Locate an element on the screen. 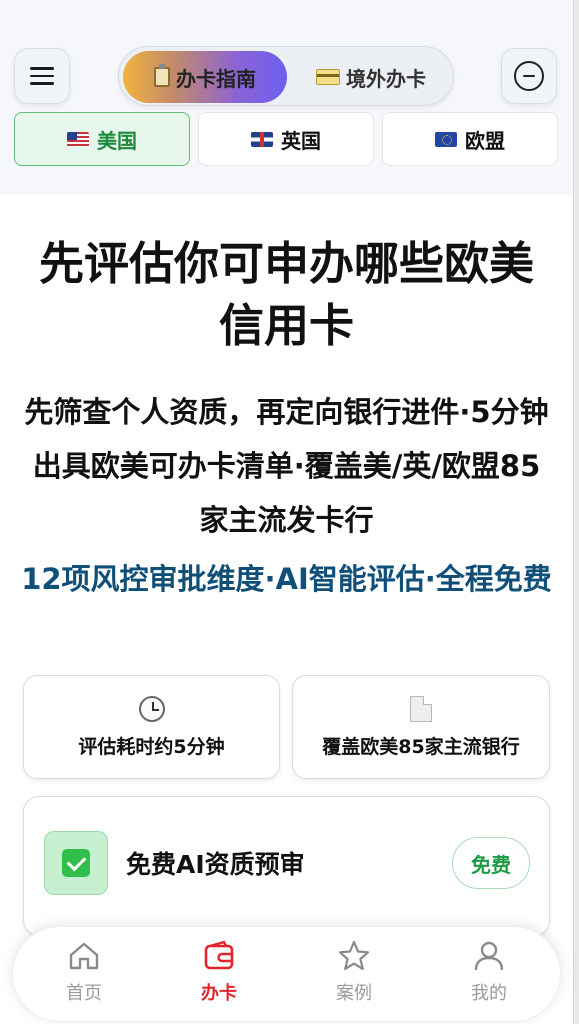 Image resolution: width=579 pixels, height=1024 pixels. feature-banks-label: 覆盖欧美85家主流银行 is located at coordinates (421, 746).